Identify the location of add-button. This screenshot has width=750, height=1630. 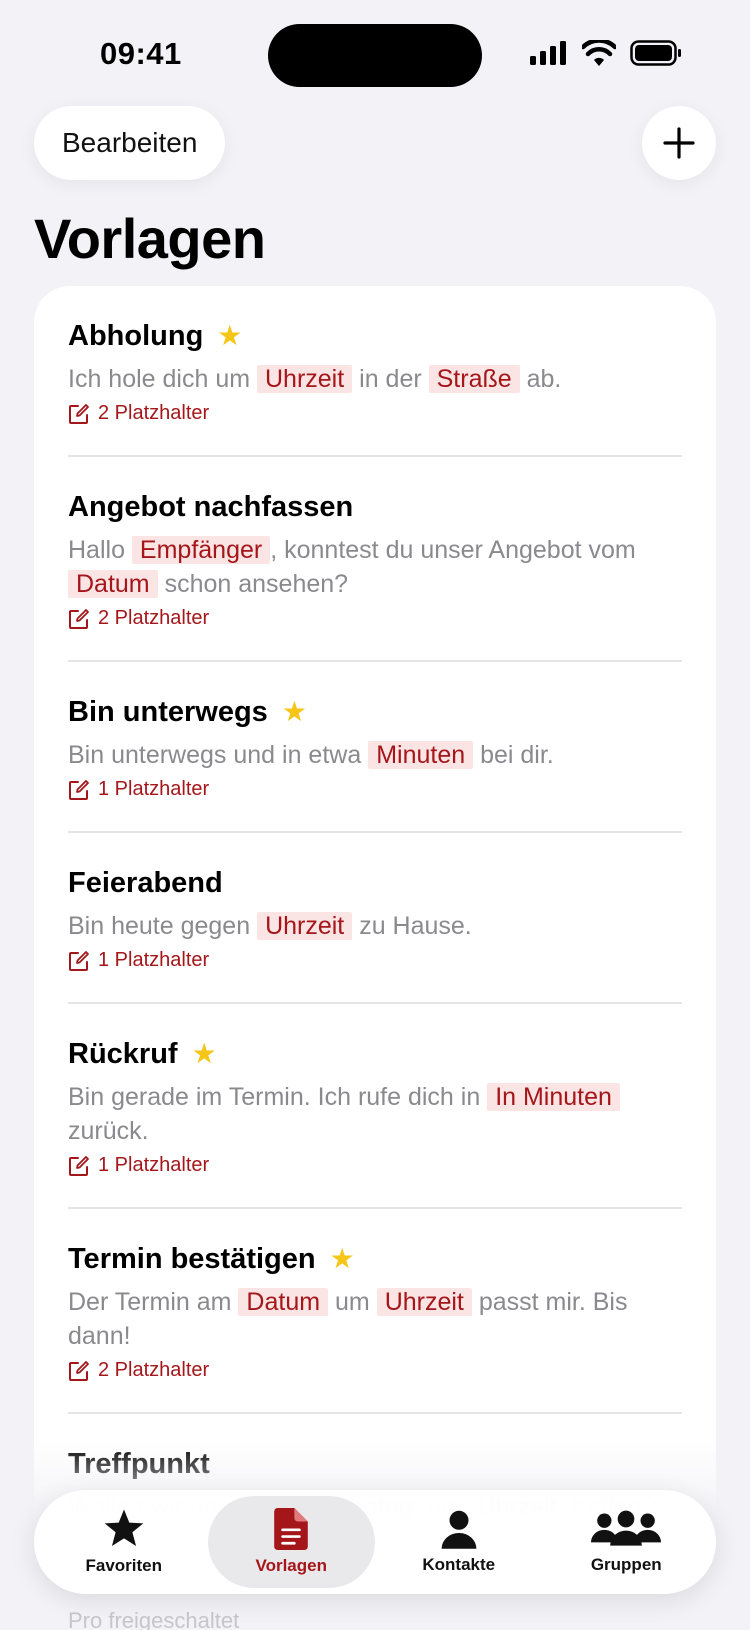
(679, 143).